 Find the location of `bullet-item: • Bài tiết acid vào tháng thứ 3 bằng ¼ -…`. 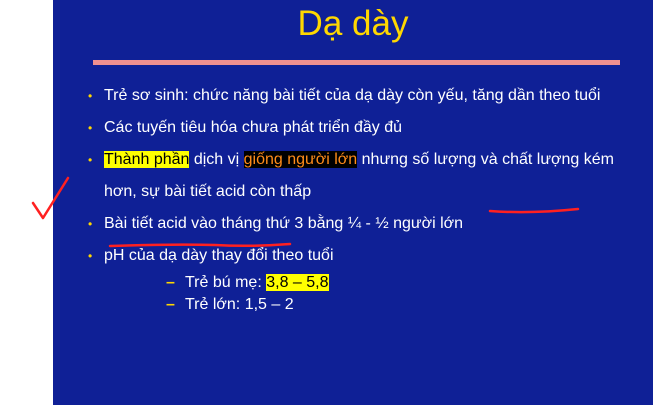

bullet-item: • Bài tiết acid vào tháng thứ 3 bằng ¼ -… is located at coordinates (338, 224).